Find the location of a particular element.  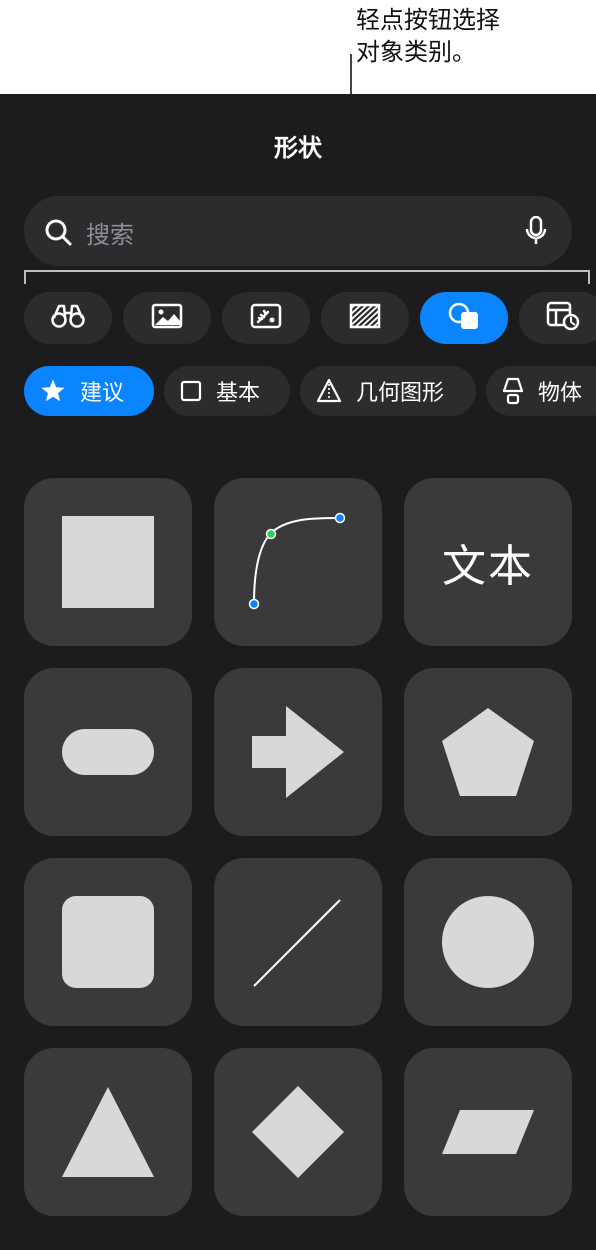

shape-tile-square is located at coordinates (108, 562).